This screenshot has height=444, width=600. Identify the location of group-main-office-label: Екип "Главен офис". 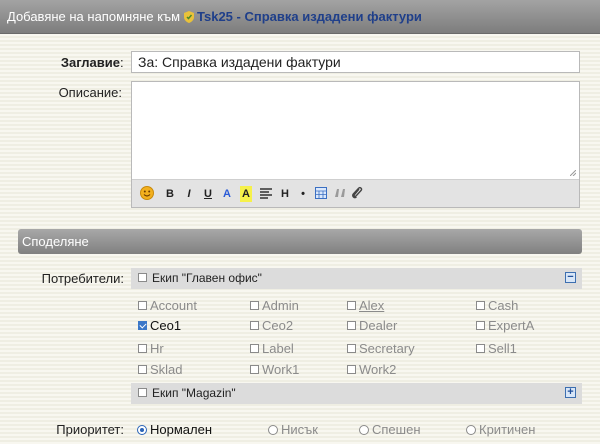
(207, 278).